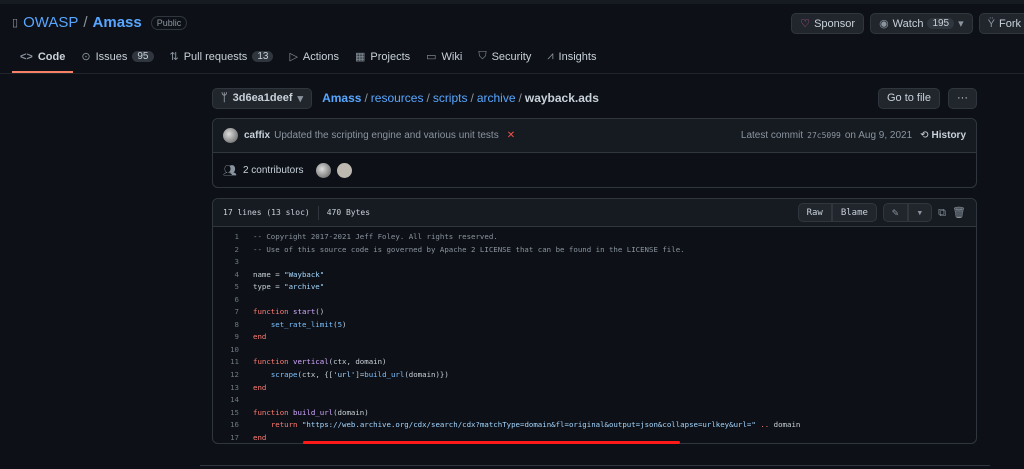  What do you see at coordinates (174, 57) in the screenshot?
I see `pull-request-icon: ⇅` at bounding box center [174, 57].